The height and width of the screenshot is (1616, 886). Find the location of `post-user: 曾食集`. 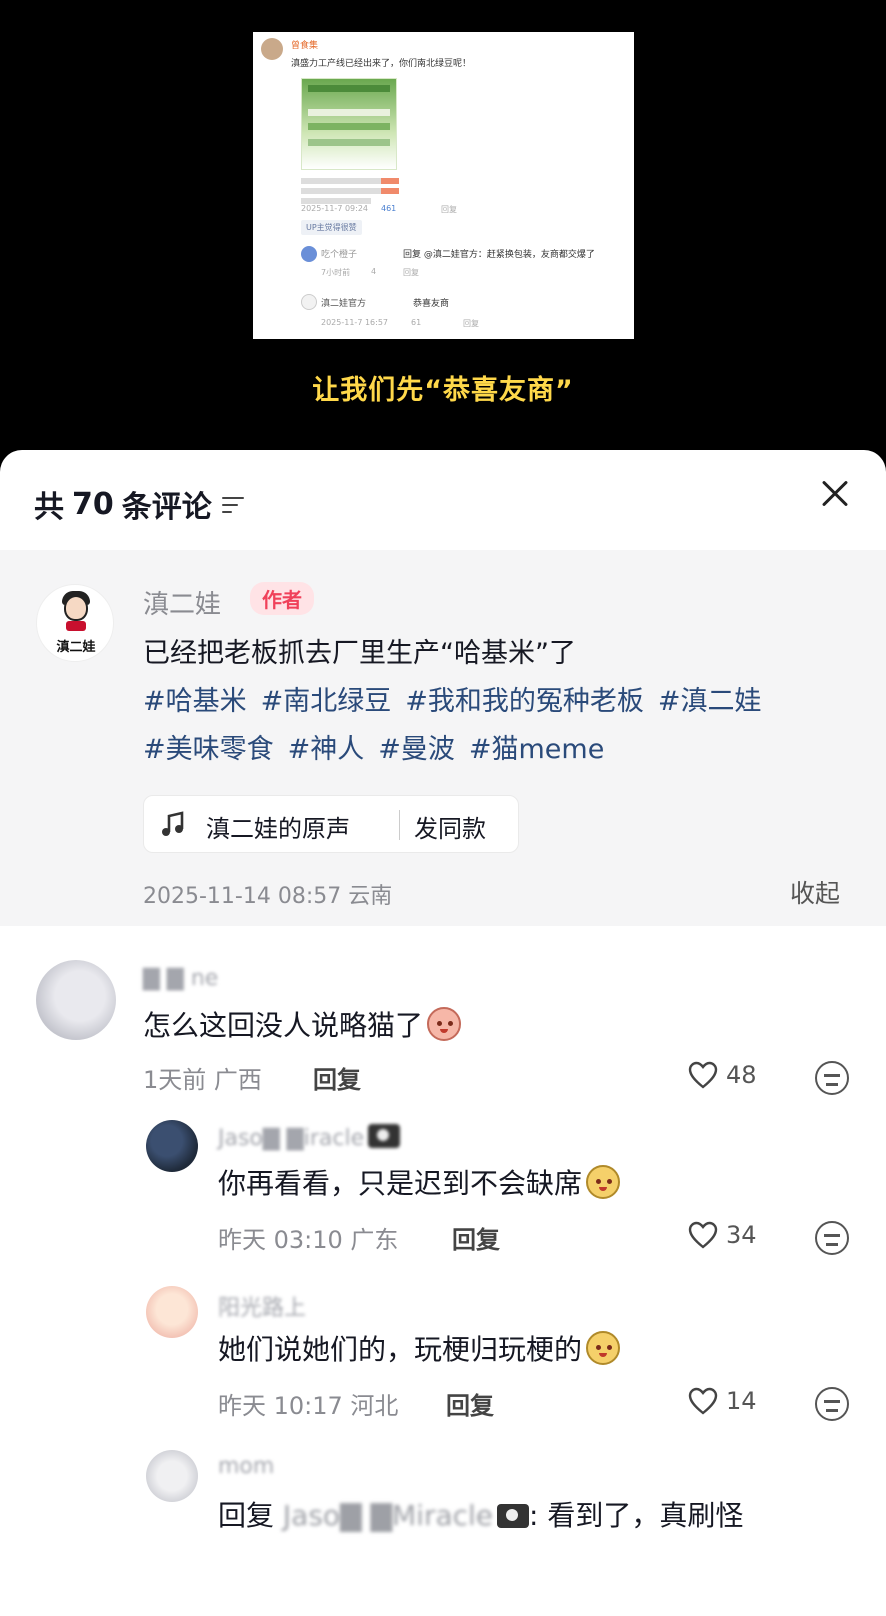

post-user: 曾食集 is located at coordinates (305, 46).